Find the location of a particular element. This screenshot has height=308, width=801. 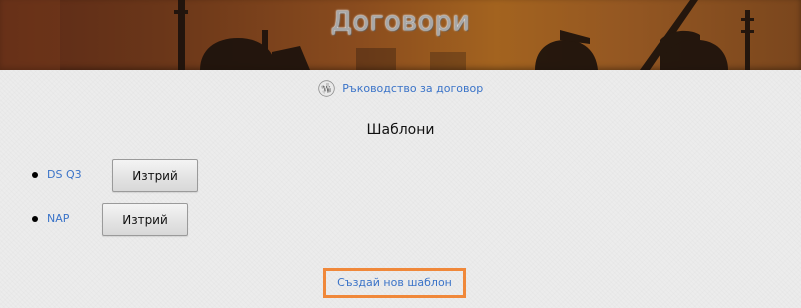

template-link: DS Q3 is located at coordinates (64, 174).